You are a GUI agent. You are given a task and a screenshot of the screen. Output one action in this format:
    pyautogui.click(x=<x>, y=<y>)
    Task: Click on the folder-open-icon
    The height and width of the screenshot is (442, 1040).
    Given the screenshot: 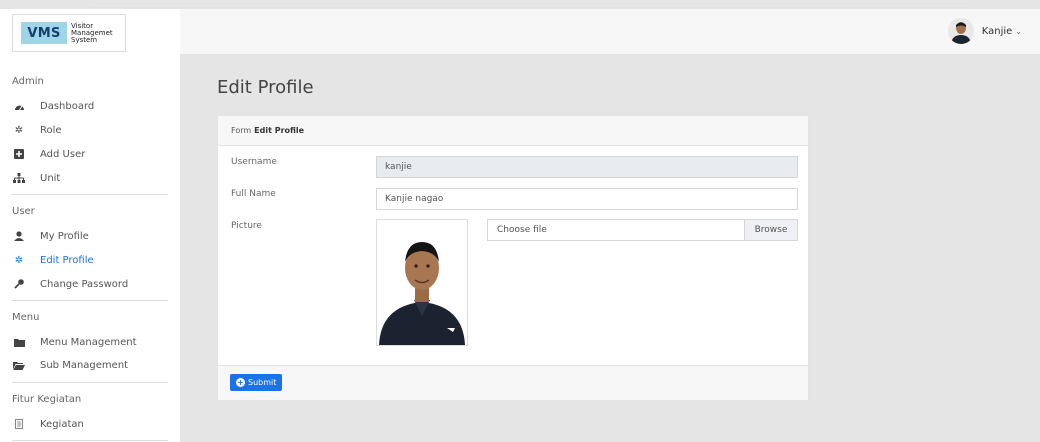 What is the action you would take?
    pyautogui.click(x=19, y=365)
    